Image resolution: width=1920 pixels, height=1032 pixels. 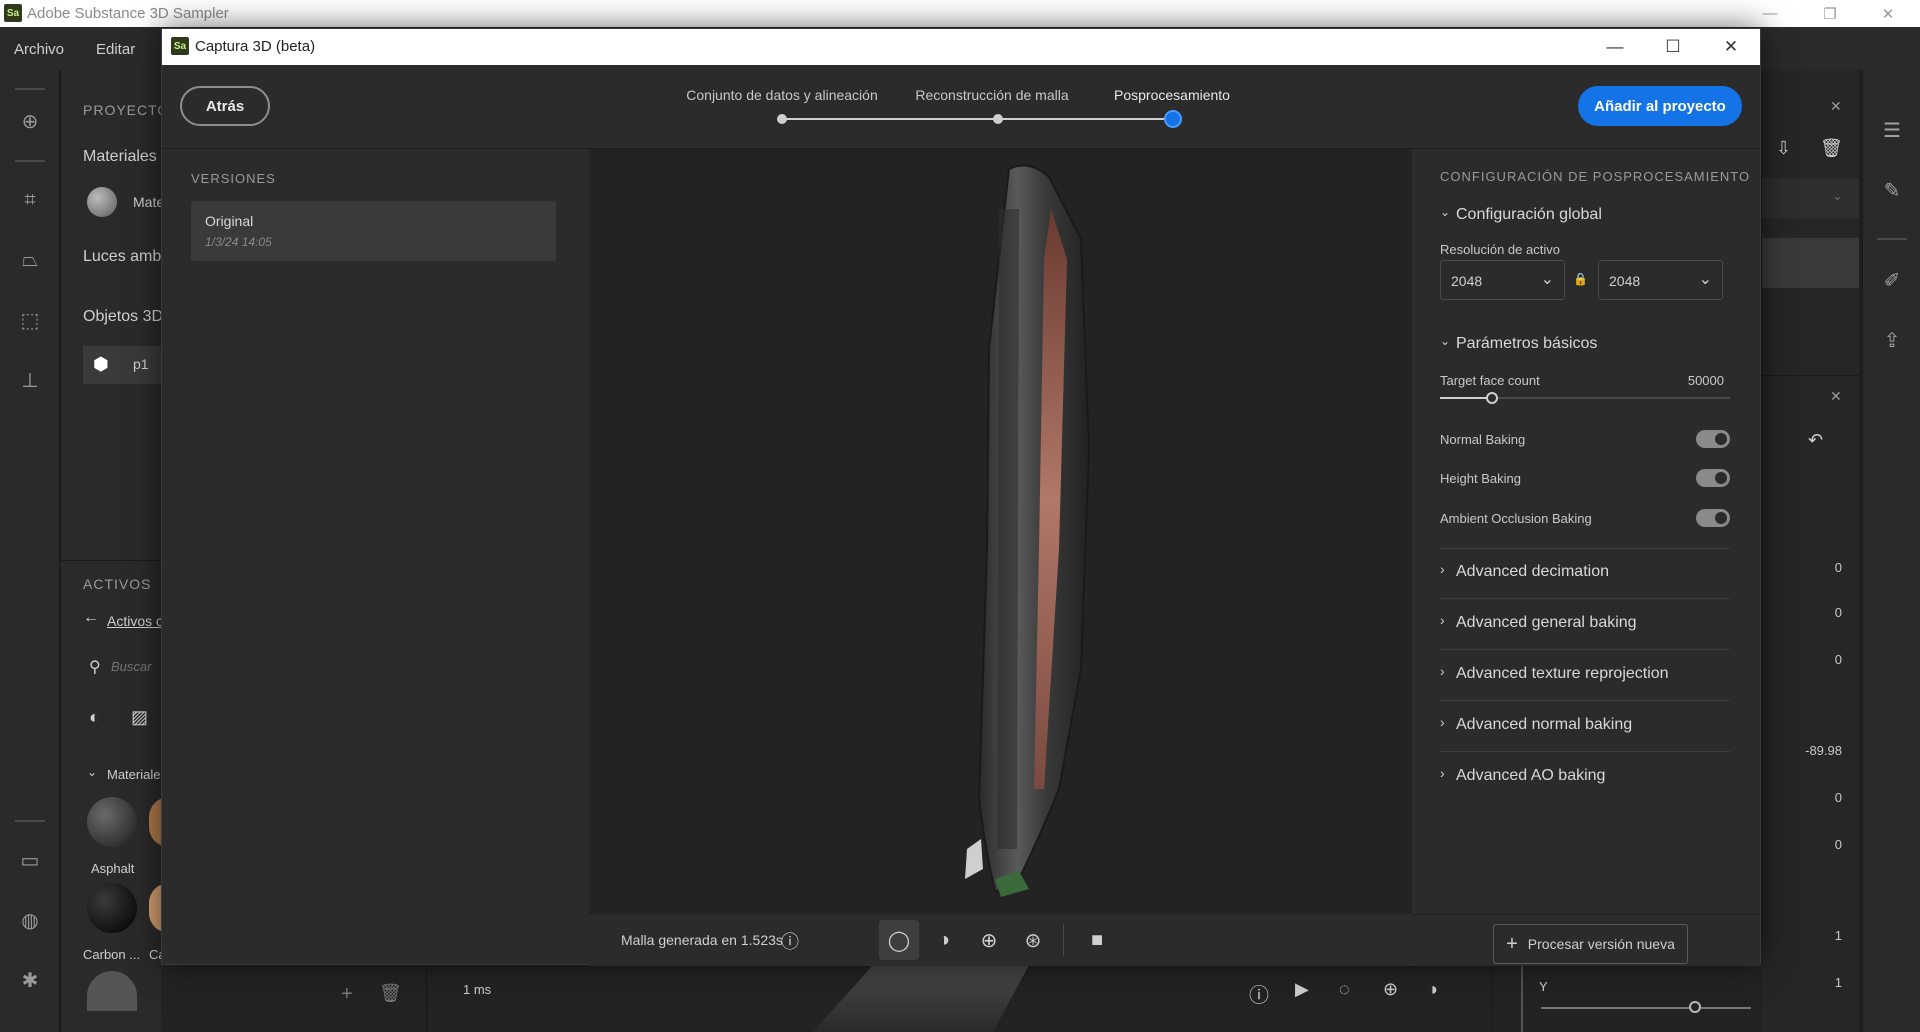 I want to click on adjustments-icon: ☰, so click(x=1892, y=130).